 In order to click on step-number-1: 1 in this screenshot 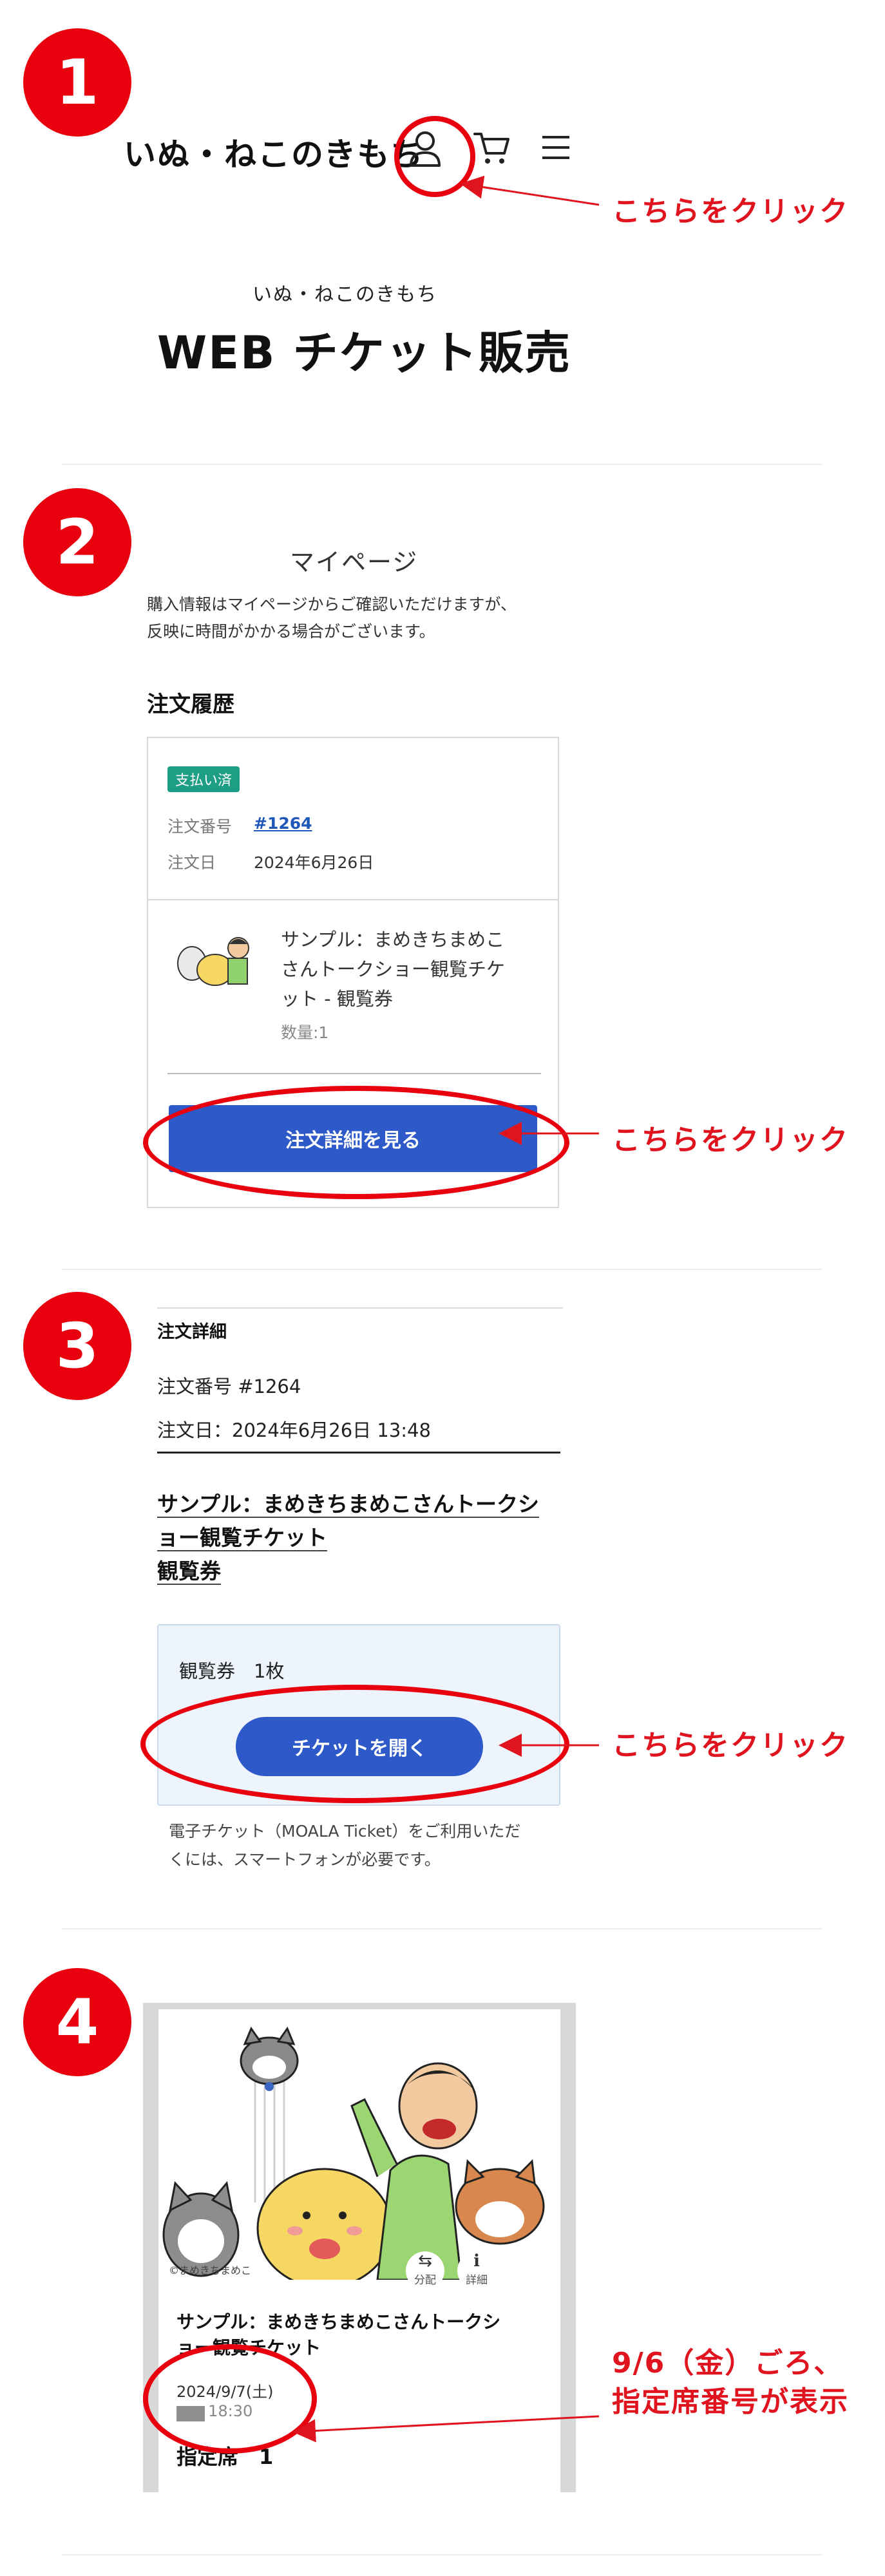, I will do `click(77, 83)`.